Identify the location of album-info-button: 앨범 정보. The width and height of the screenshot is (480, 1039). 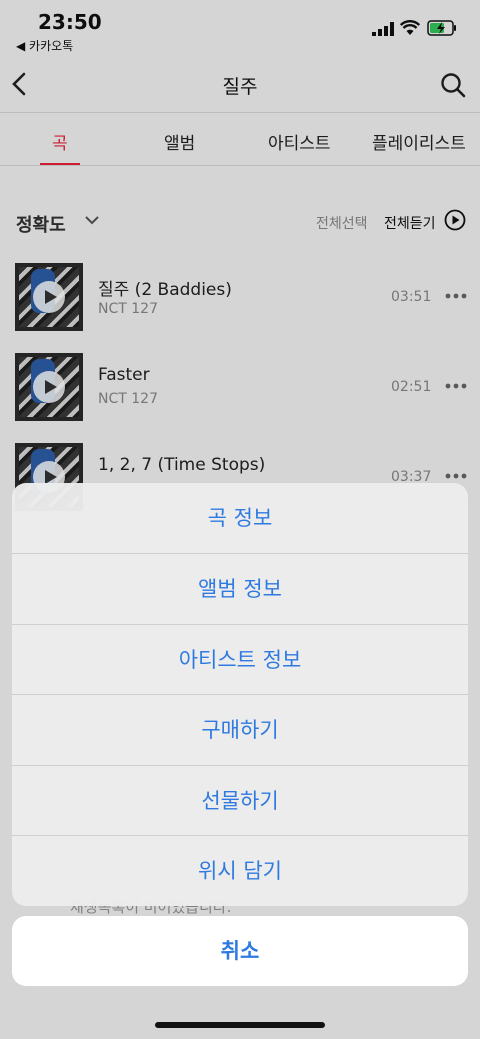
(240, 588).